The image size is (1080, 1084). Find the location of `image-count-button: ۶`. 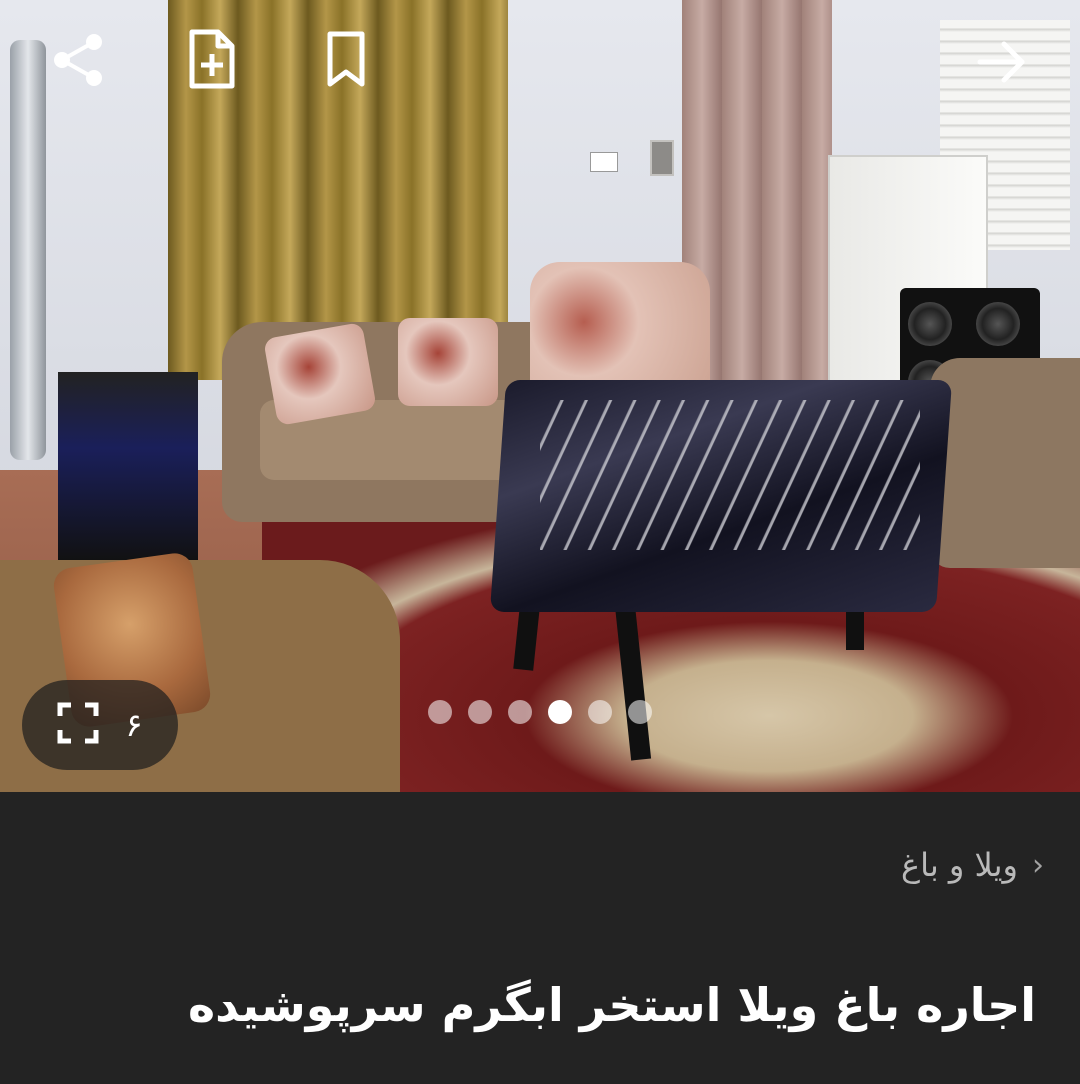

image-count-button: ۶ is located at coordinates (100, 725).